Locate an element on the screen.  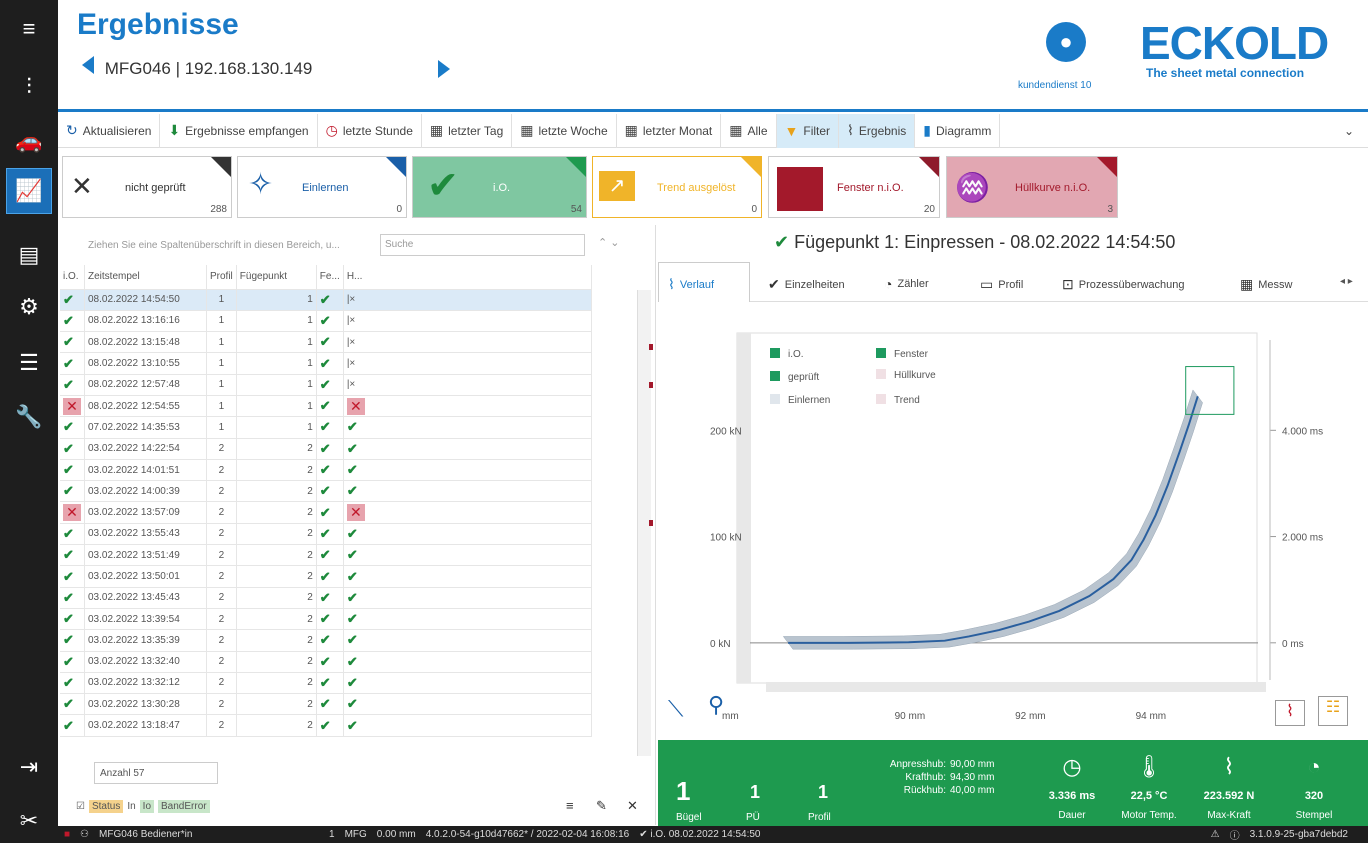
corner-marker is located at coordinates (396, 167).